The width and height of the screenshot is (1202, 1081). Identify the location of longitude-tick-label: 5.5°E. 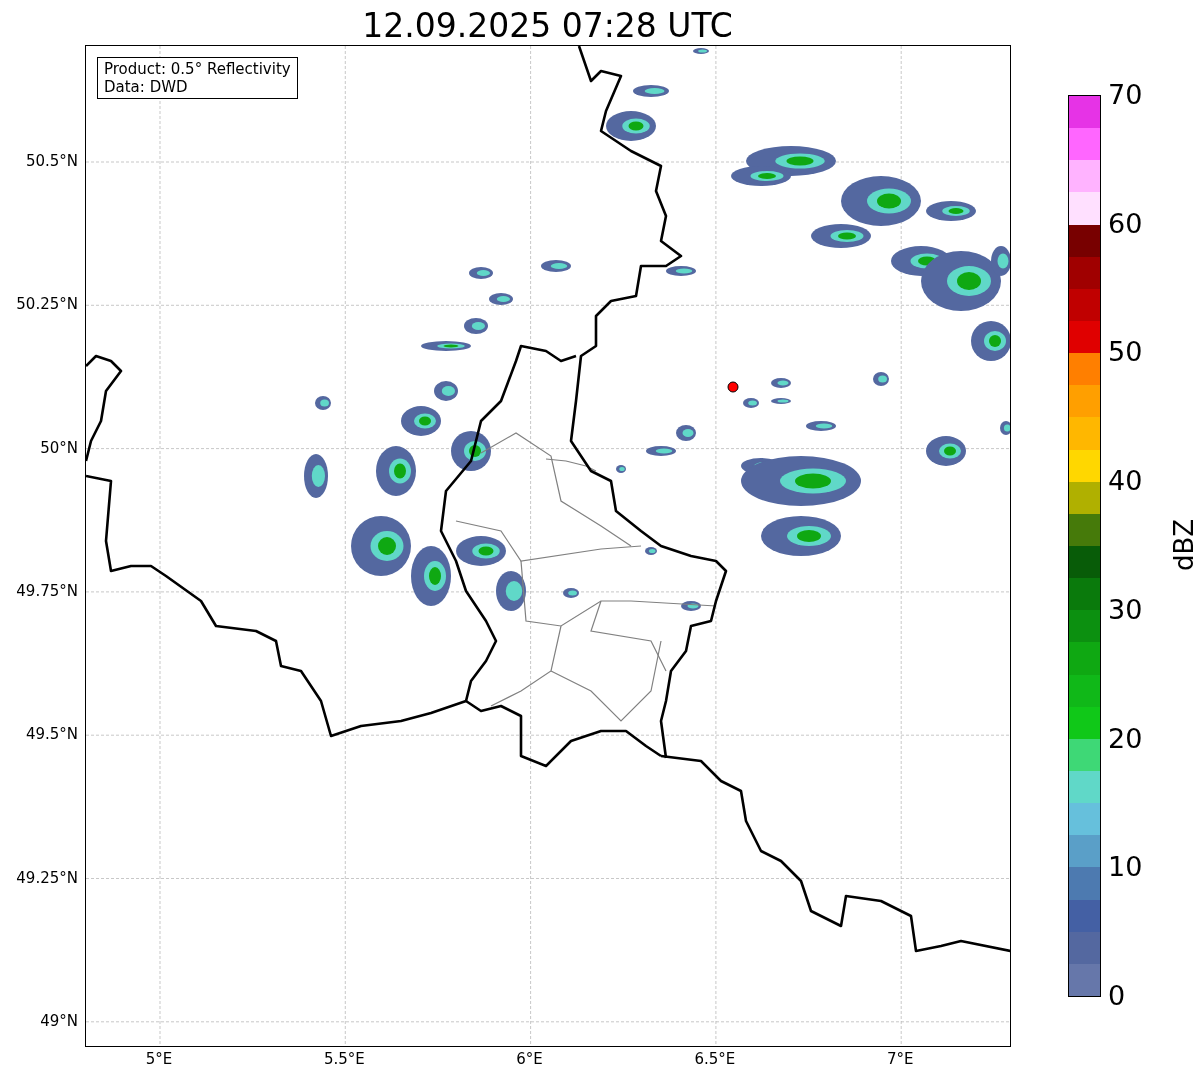
(344, 1059).